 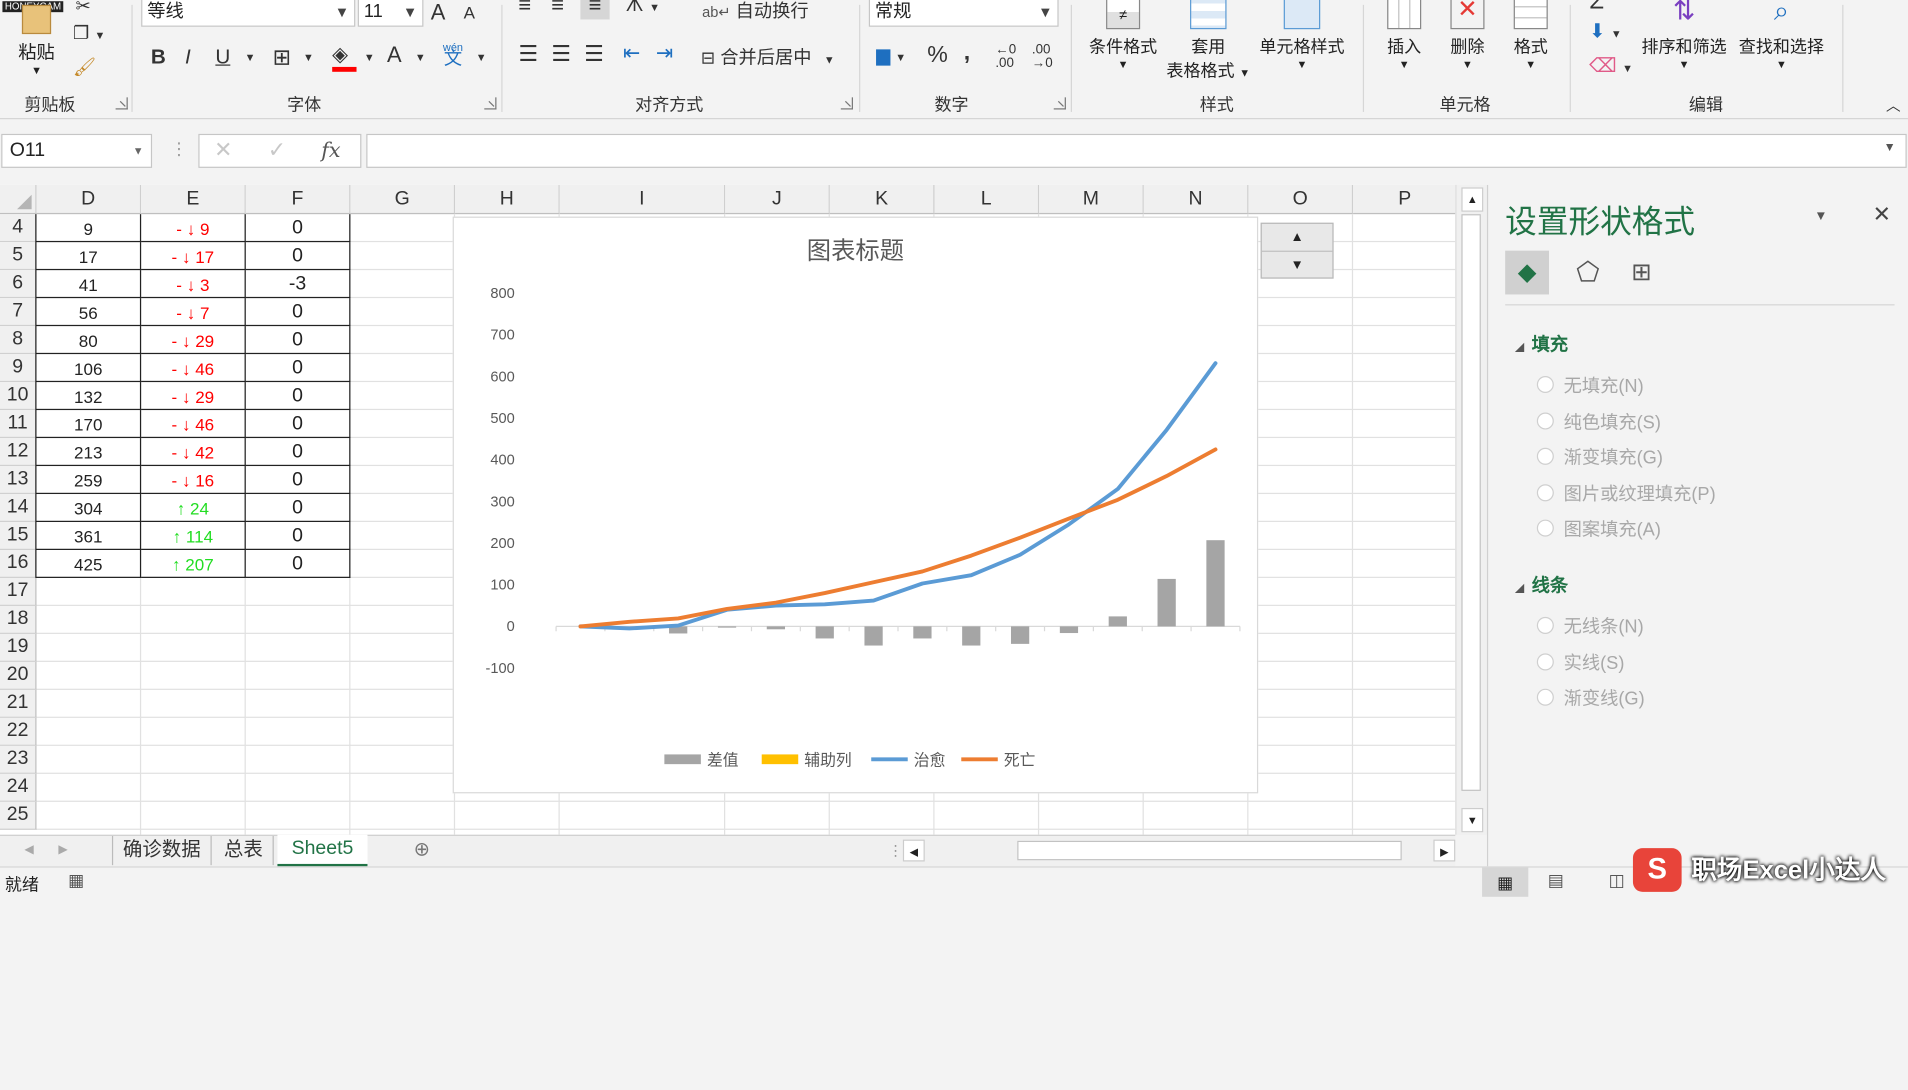 What do you see at coordinates (298, 536) in the screenshot?
I see `cell-f15: 0` at bounding box center [298, 536].